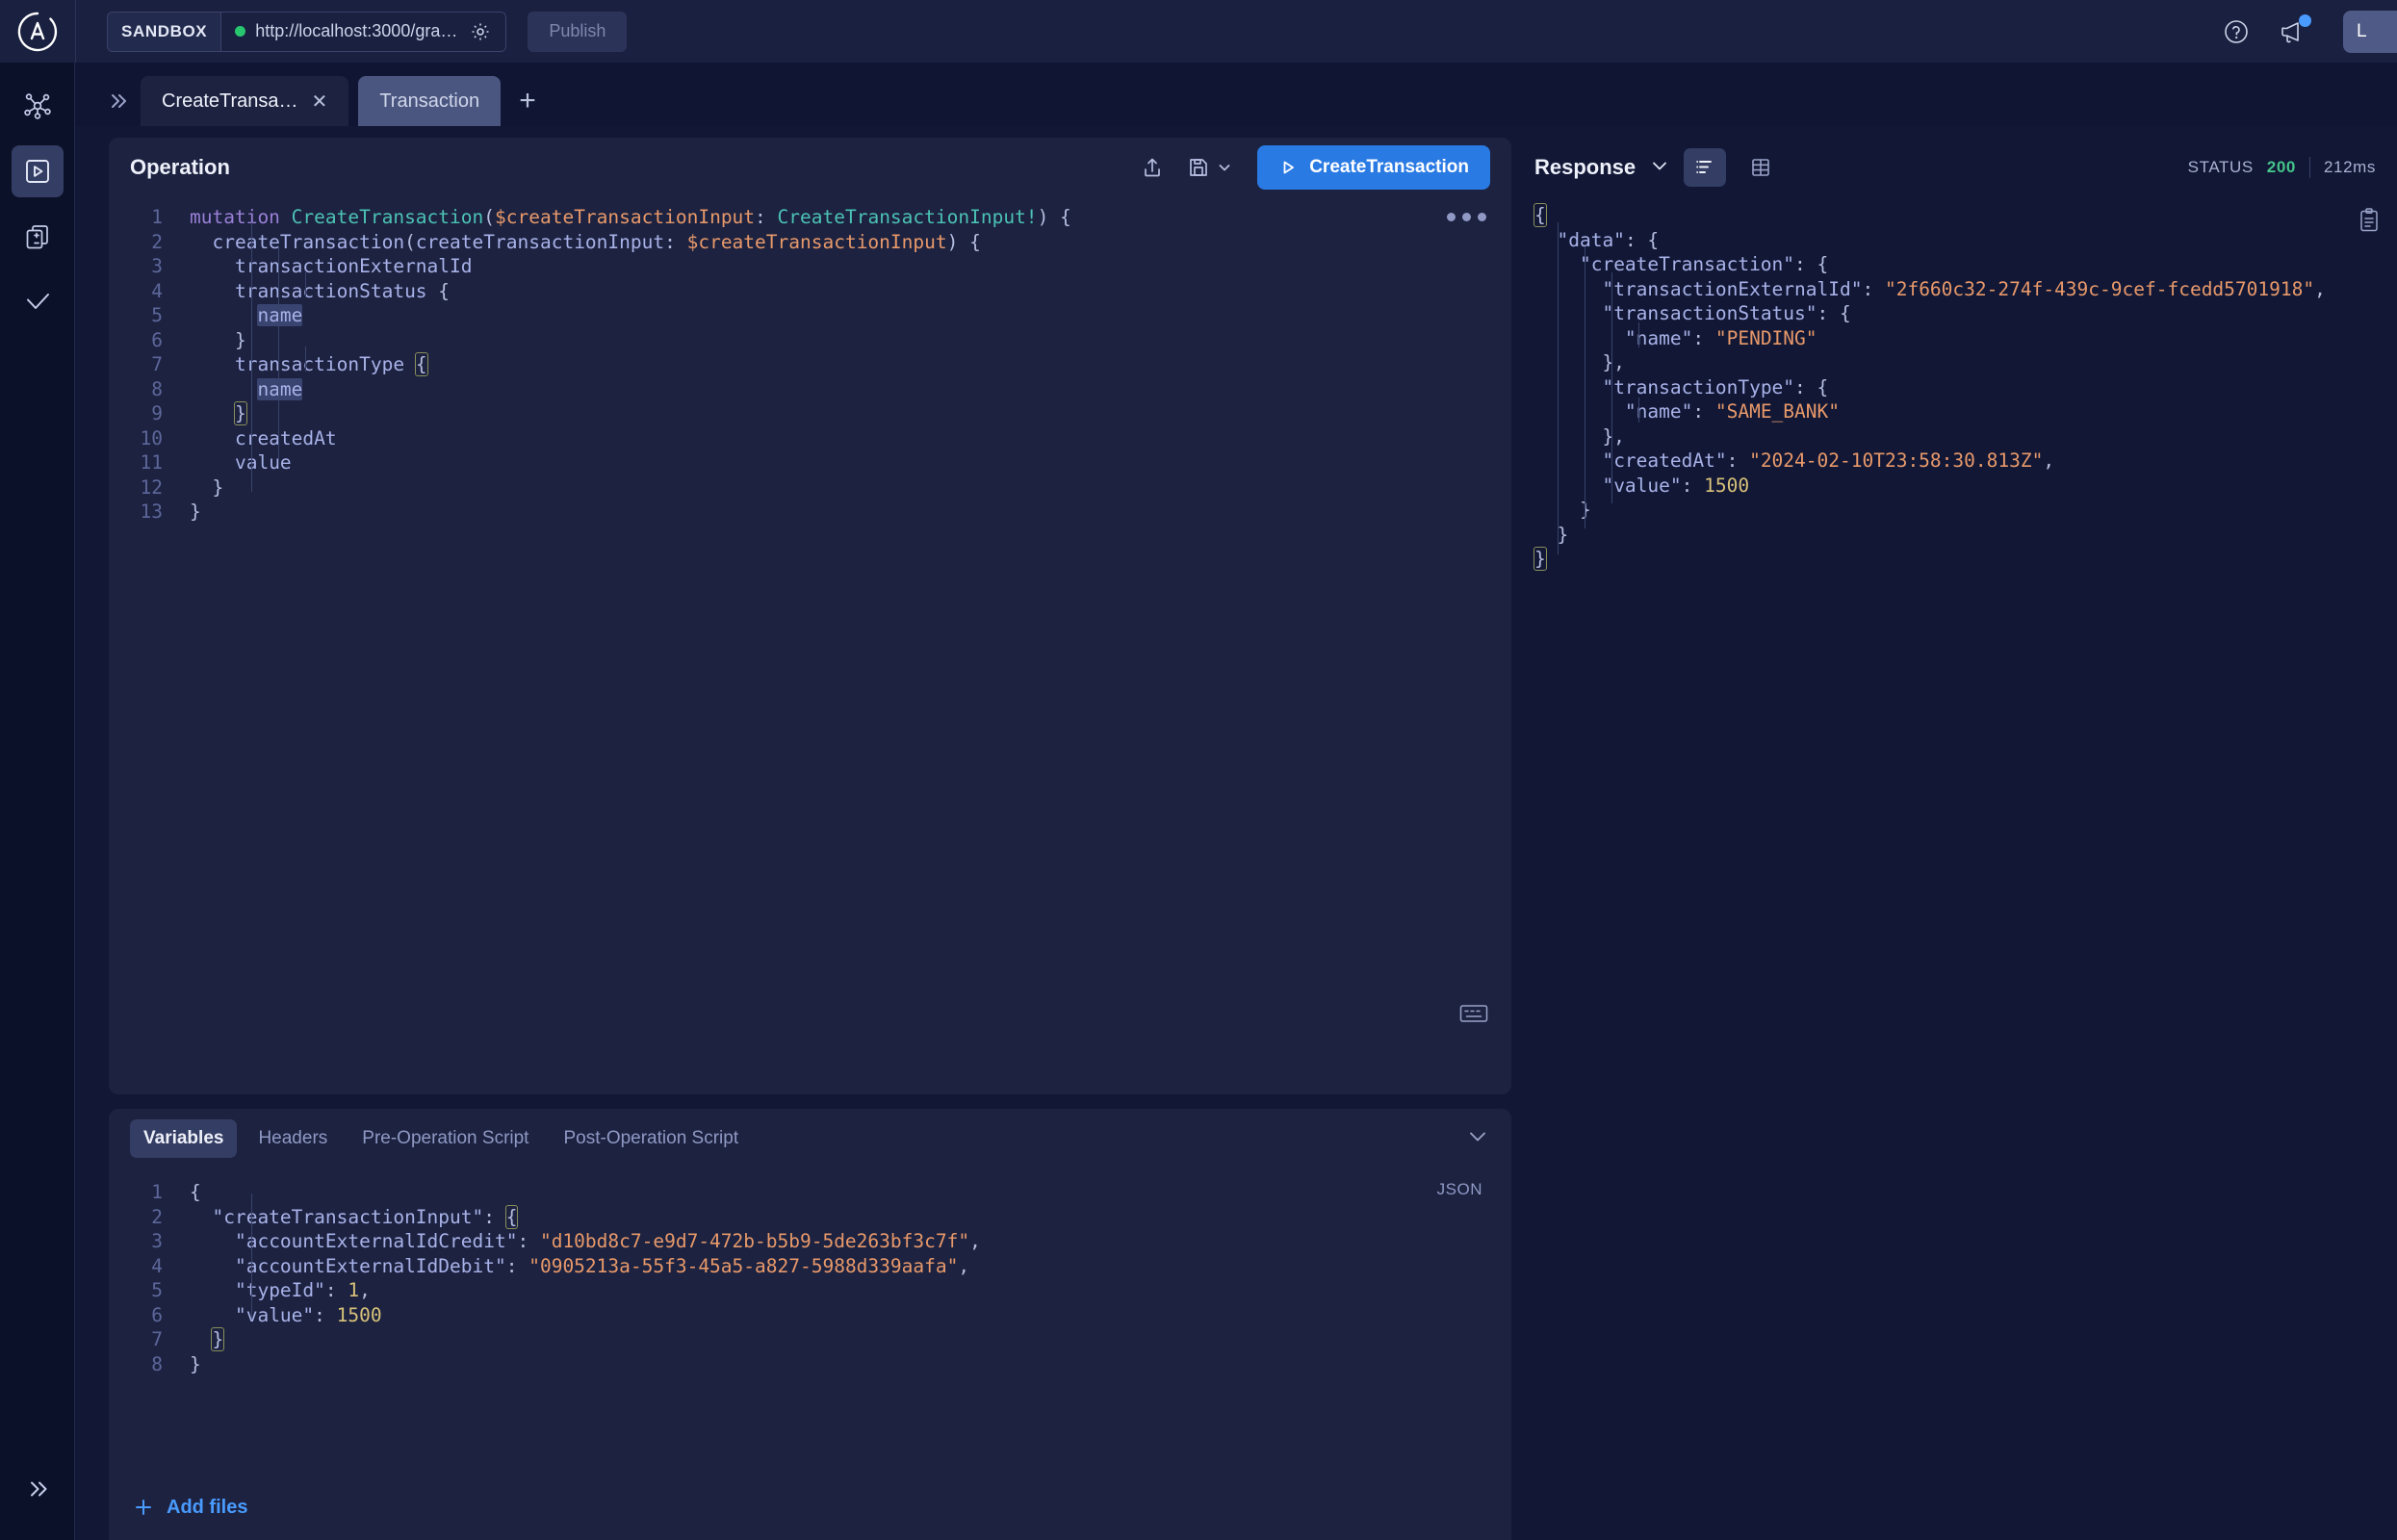  What do you see at coordinates (1199, 167) in the screenshot?
I see `save-disk-icon` at bounding box center [1199, 167].